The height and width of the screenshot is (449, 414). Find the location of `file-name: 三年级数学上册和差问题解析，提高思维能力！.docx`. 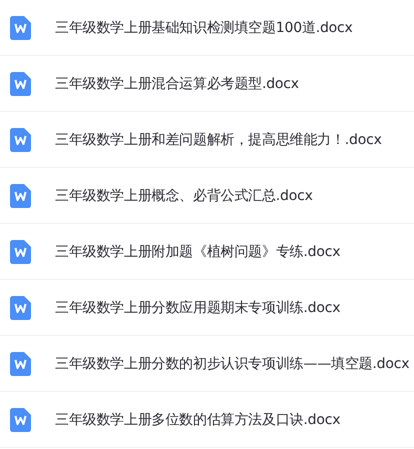

file-name: 三年级数学上册和差问题解析，提高思维能力！.docx is located at coordinates (218, 139).